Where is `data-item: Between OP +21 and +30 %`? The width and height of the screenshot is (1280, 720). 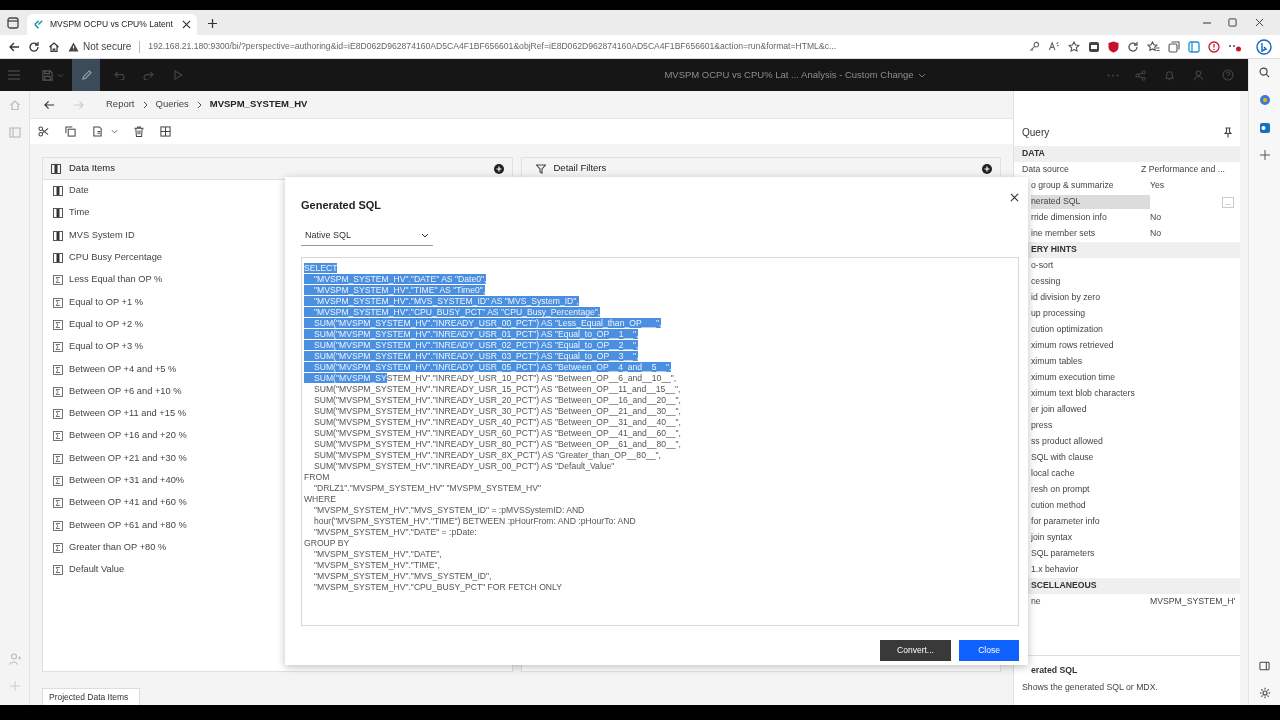
data-item: Between OP +21 and +30 % is located at coordinates (128, 458).